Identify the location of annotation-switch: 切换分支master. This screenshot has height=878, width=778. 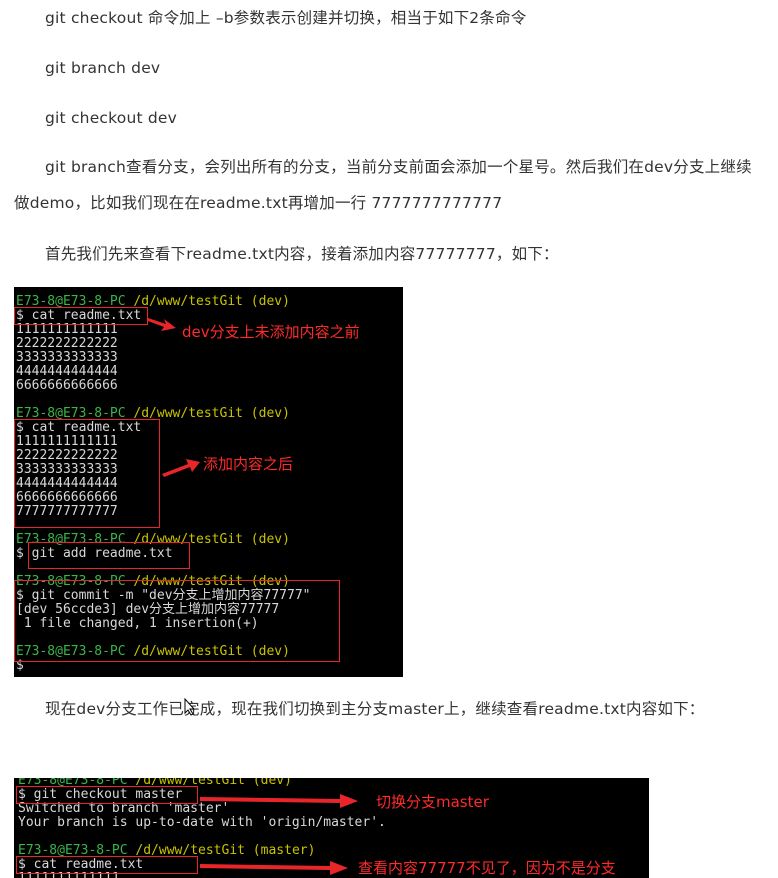
(432, 802).